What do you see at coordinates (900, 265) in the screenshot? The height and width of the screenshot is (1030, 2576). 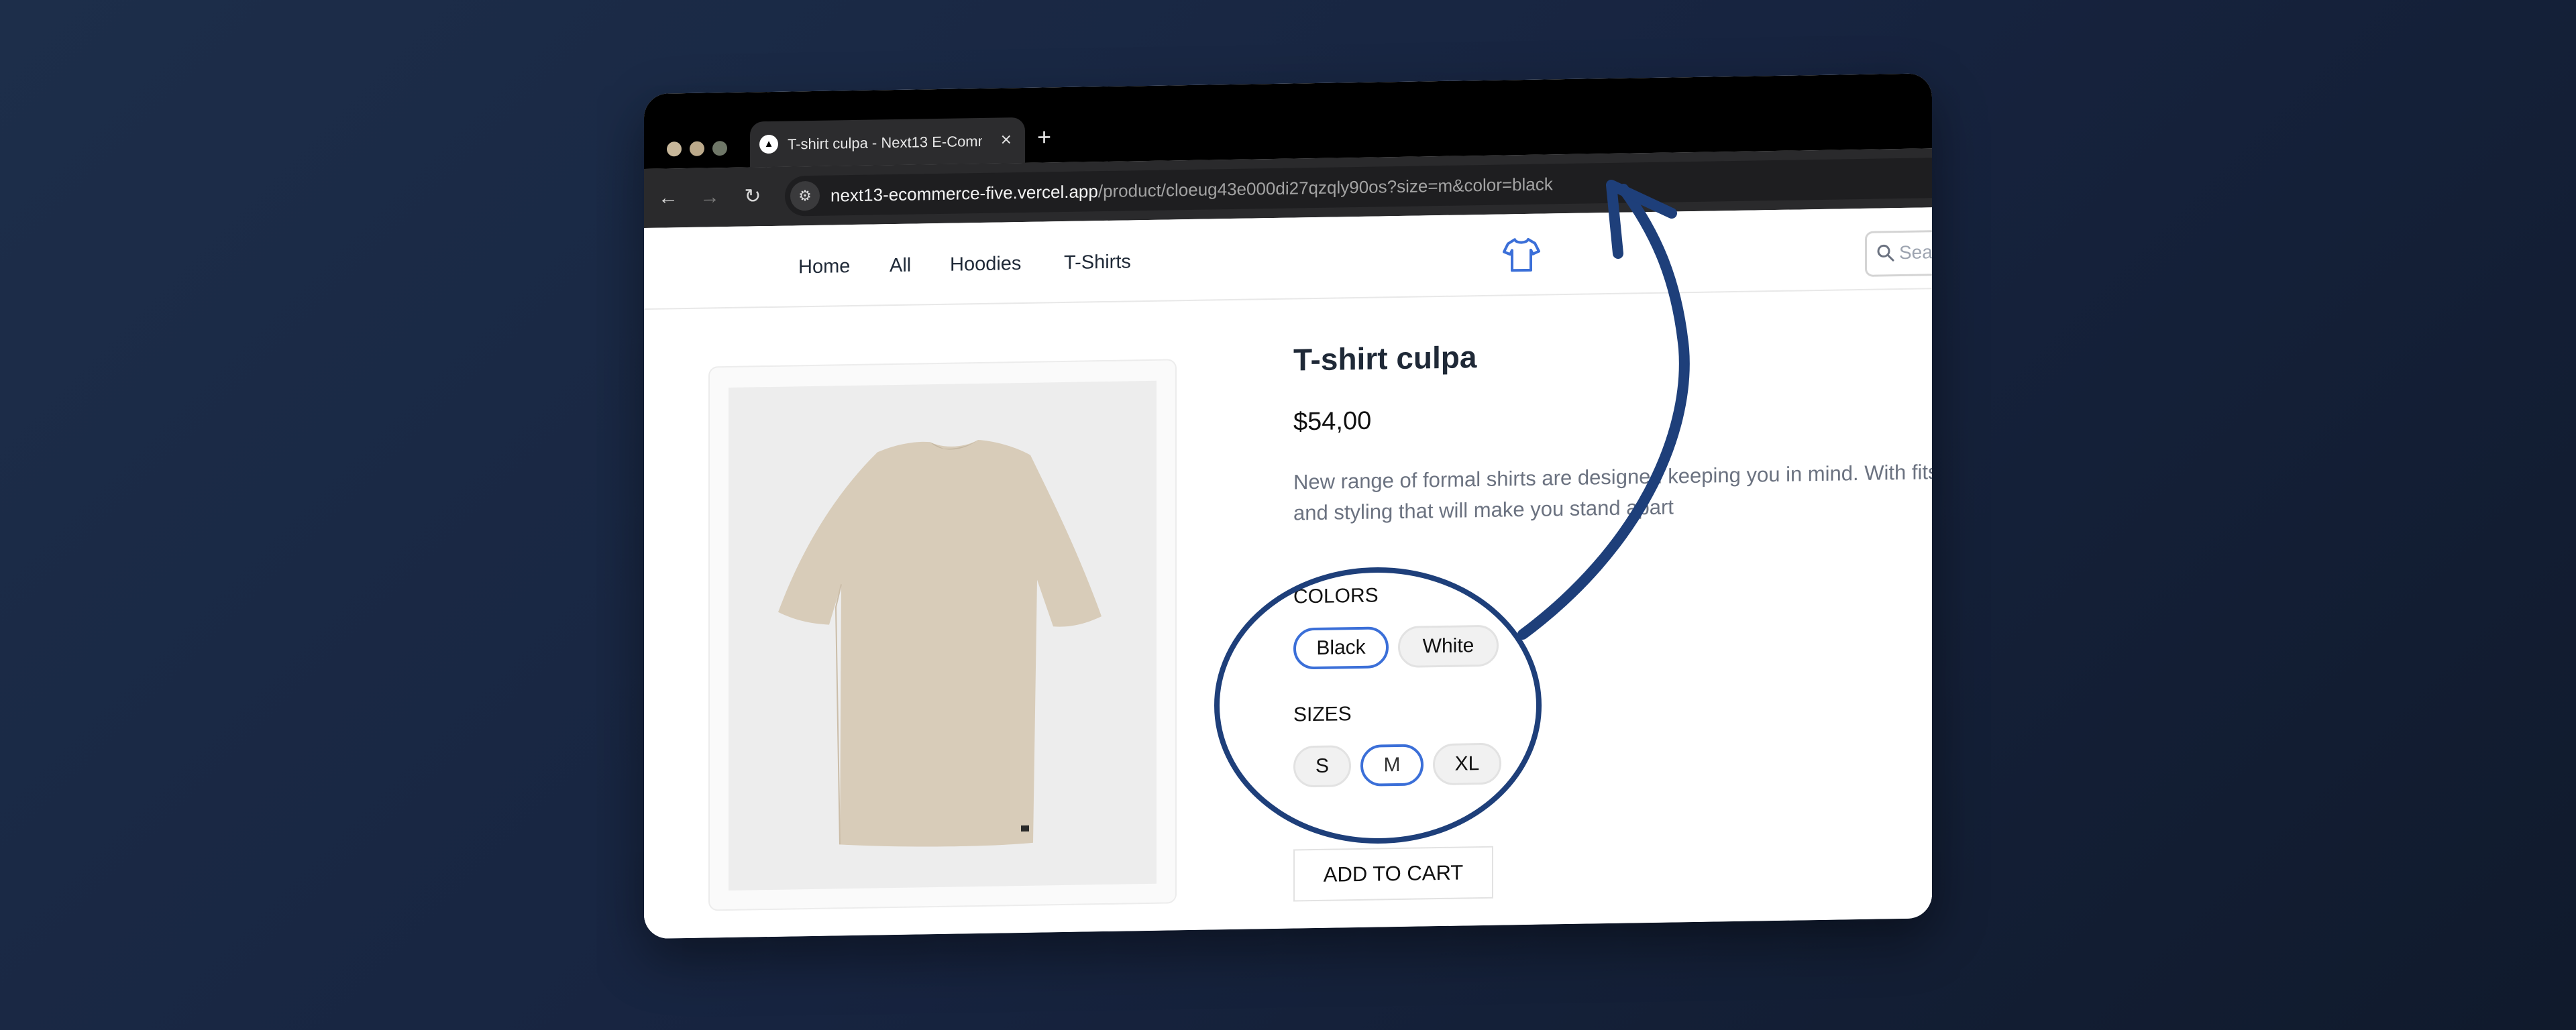 I see `nav-link-all: All` at bounding box center [900, 265].